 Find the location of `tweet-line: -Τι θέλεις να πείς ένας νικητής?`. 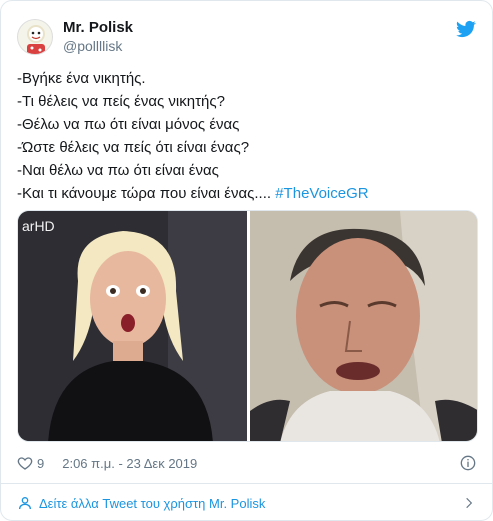

tweet-line: -Τι θέλεις να πείς ένας νικητής? is located at coordinates (121, 101).